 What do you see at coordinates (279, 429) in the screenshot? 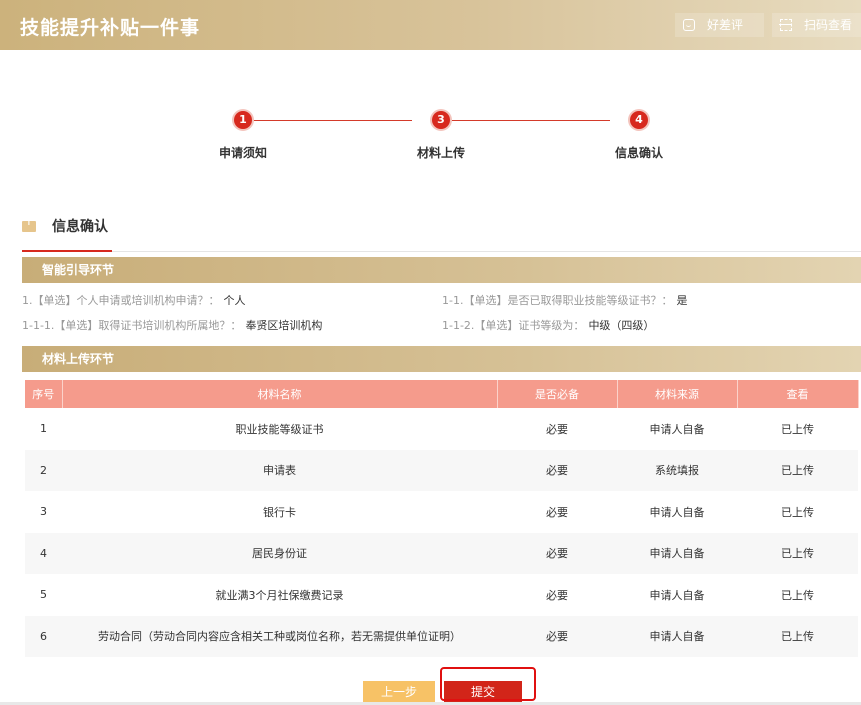
I see `material-name: 职业技能等级证书` at bounding box center [279, 429].